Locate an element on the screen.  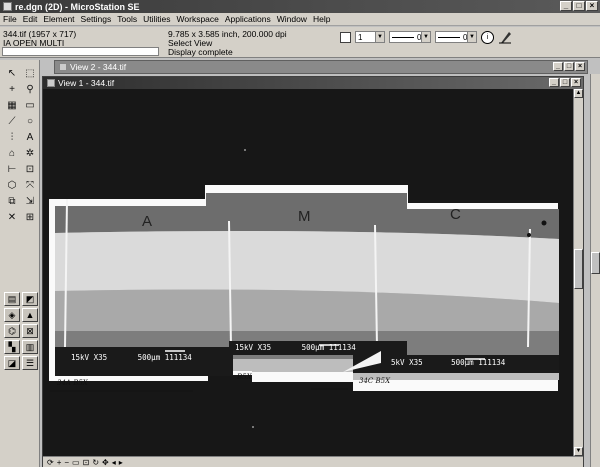
star-icon: ✲ is located at coordinates (30, 153).